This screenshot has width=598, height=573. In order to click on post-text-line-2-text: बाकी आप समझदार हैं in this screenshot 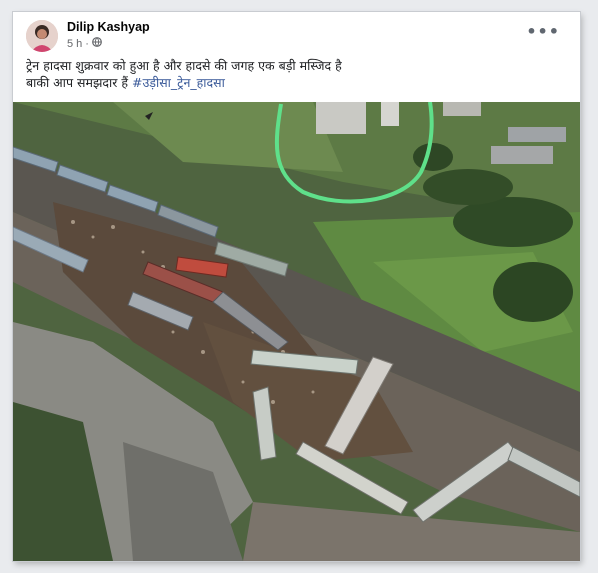, I will do `click(79, 82)`.